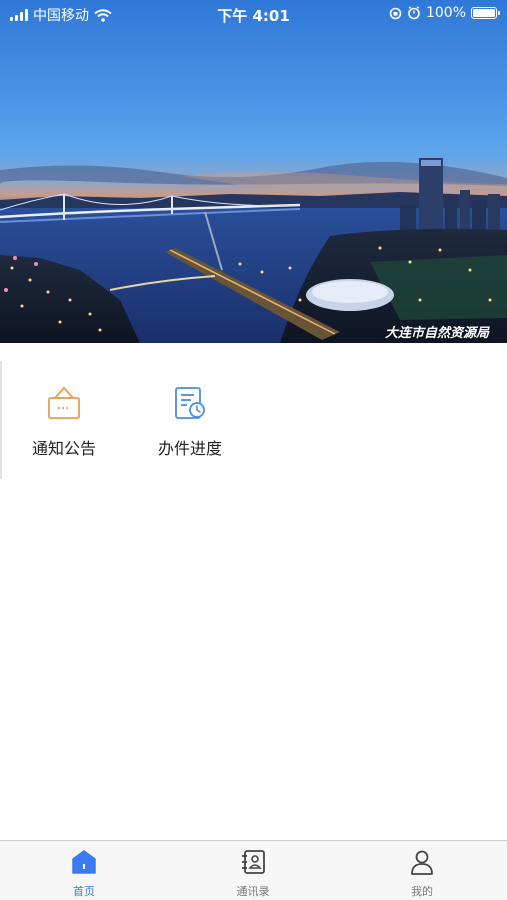 This screenshot has width=507, height=900. I want to click on user-icon, so click(422, 862).